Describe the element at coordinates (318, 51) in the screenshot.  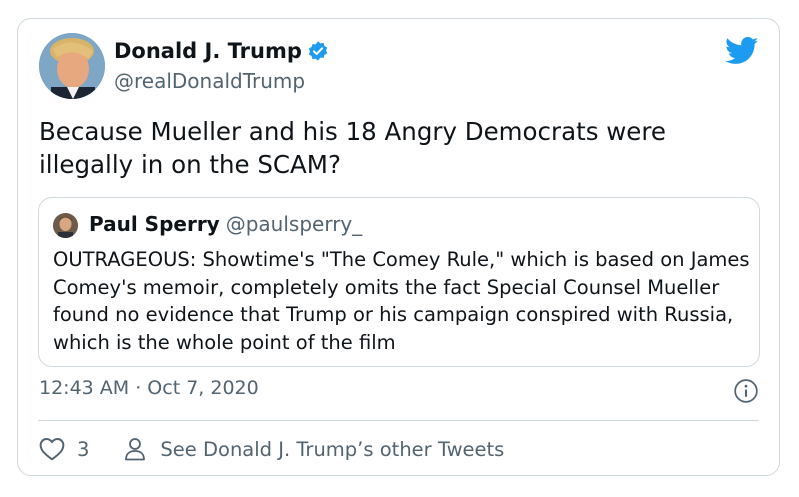
I see `verified-badge-icon` at that location.